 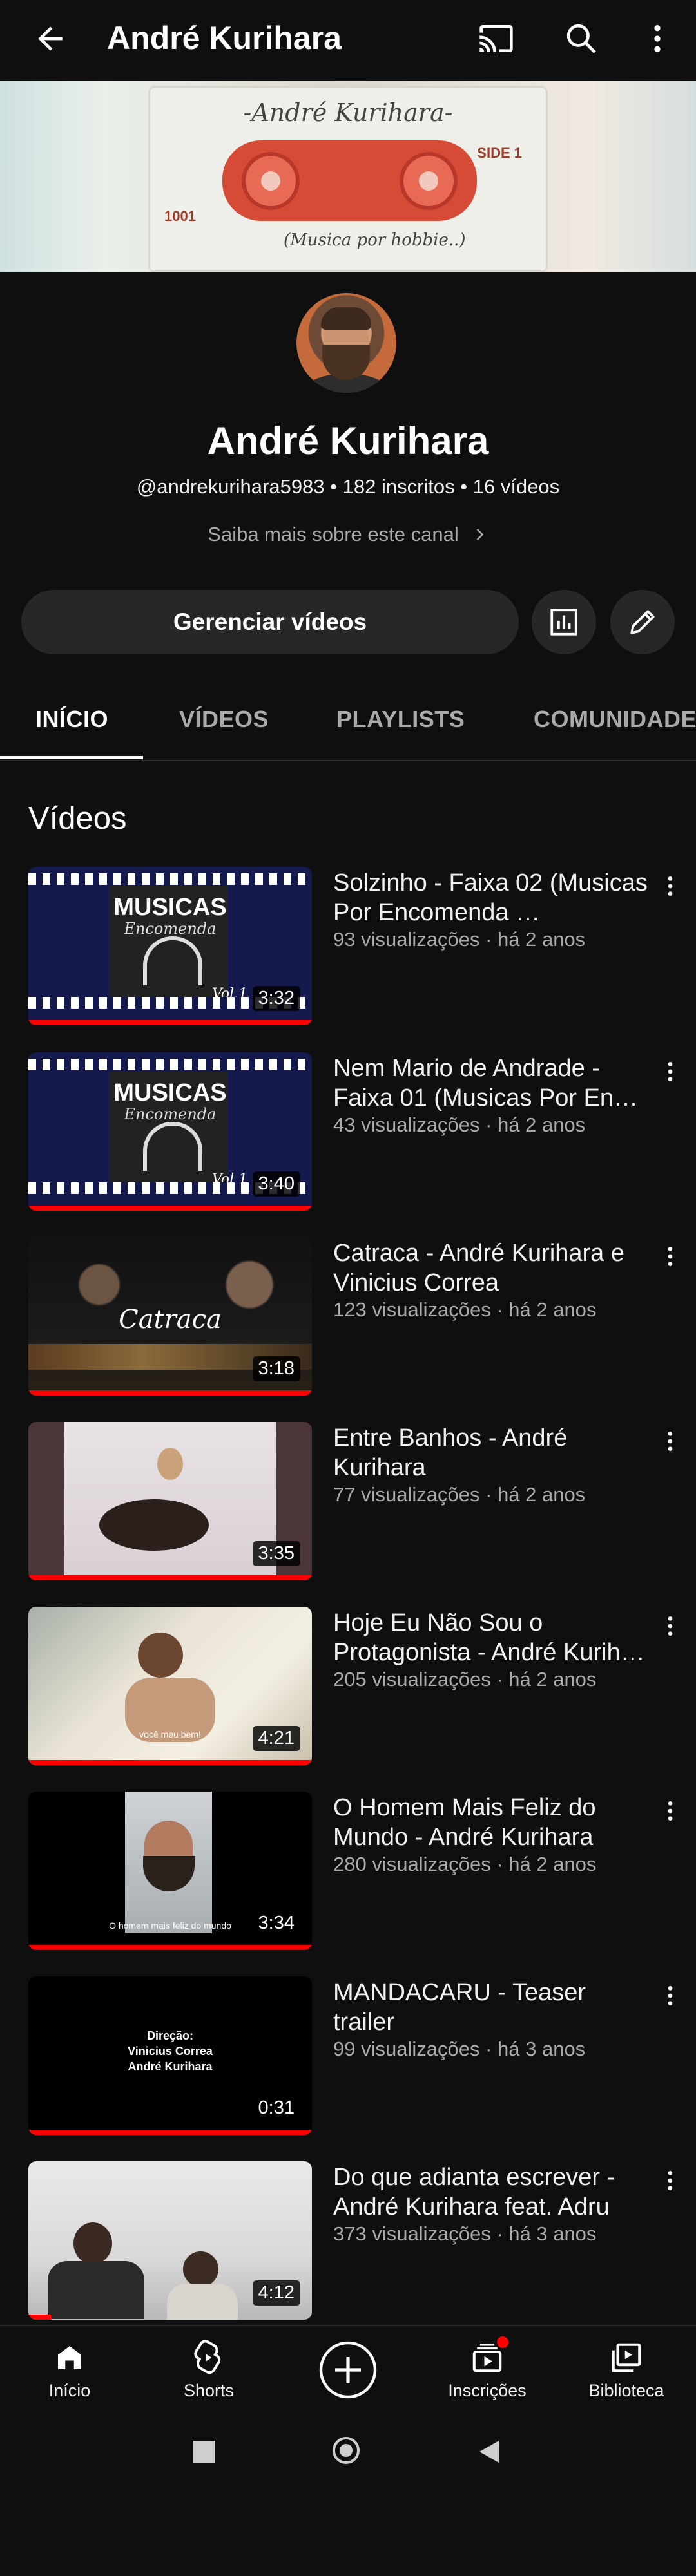 What do you see at coordinates (50, 38) in the screenshot?
I see `back-arrow-icon` at bounding box center [50, 38].